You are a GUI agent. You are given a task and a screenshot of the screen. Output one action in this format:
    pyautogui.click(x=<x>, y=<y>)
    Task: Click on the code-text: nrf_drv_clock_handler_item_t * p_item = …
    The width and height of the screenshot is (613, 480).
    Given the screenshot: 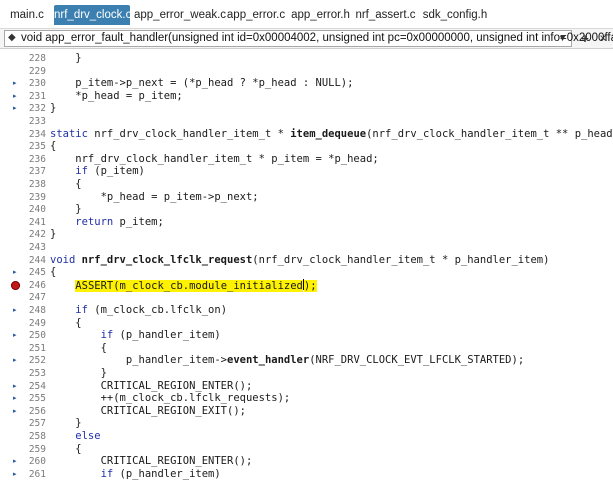 What is the action you would take?
    pyautogui.click(x=214, y=159)
    